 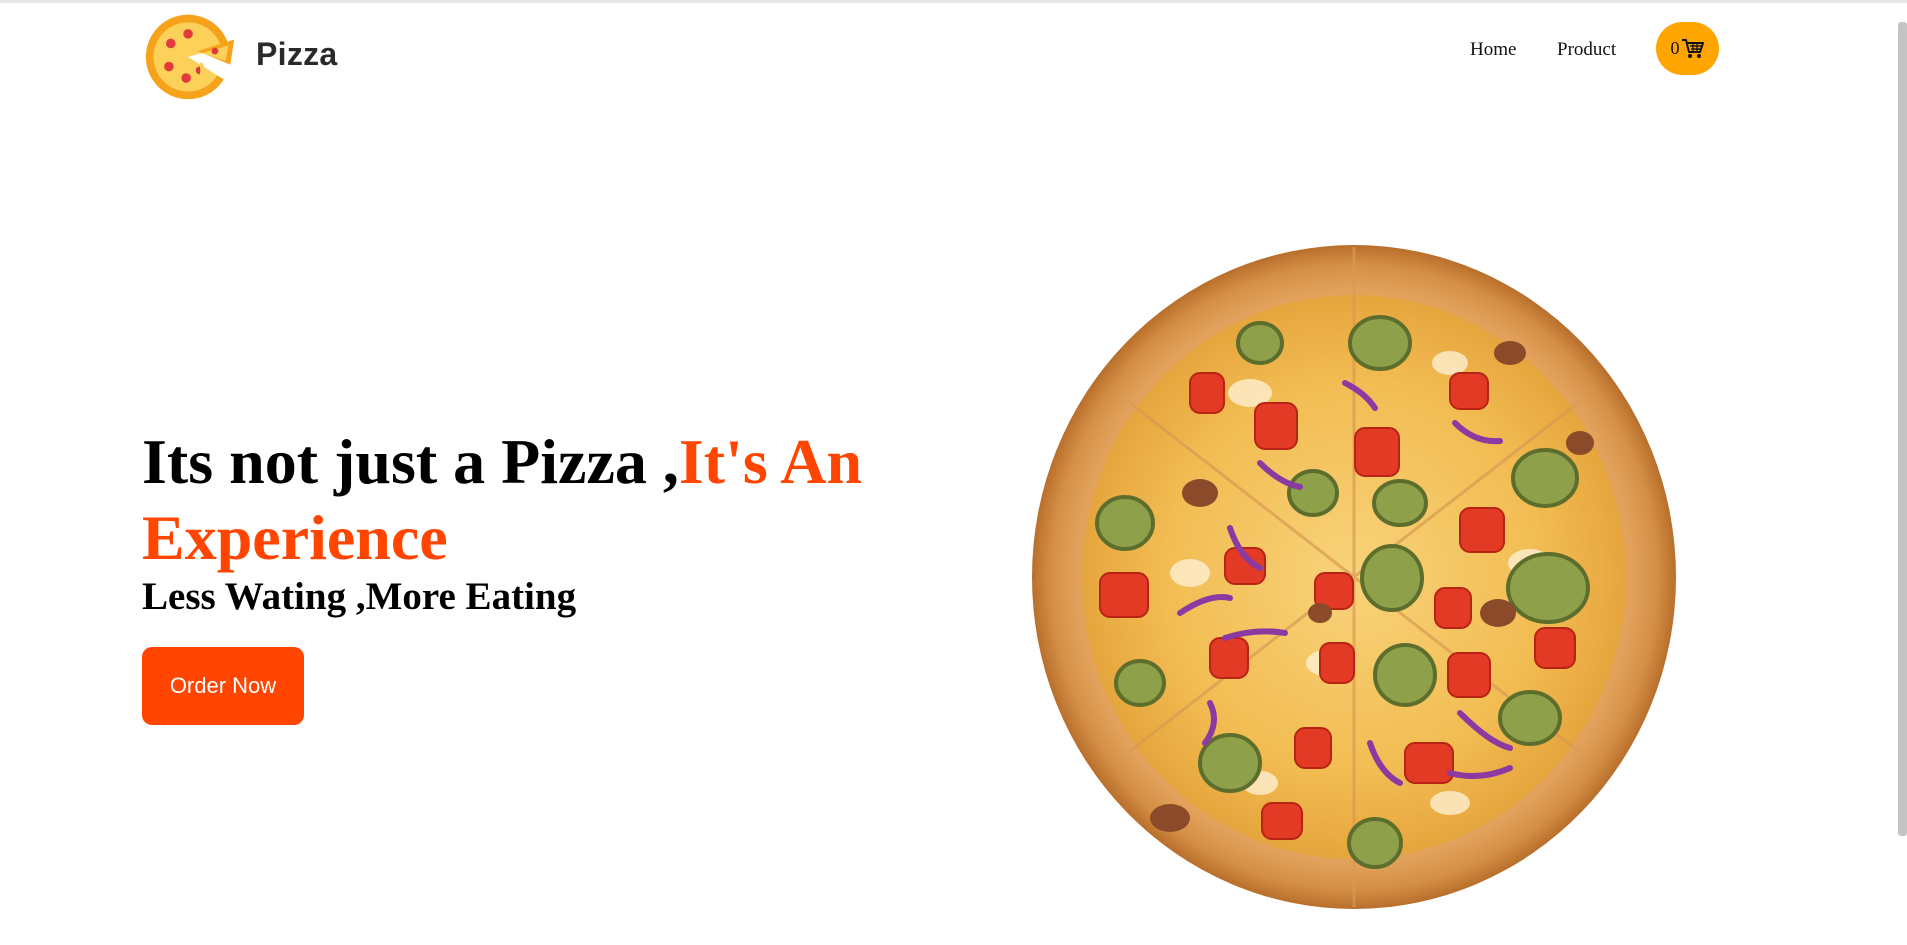 I want to click on nav-home: Home, so click(x=1493, y=50).